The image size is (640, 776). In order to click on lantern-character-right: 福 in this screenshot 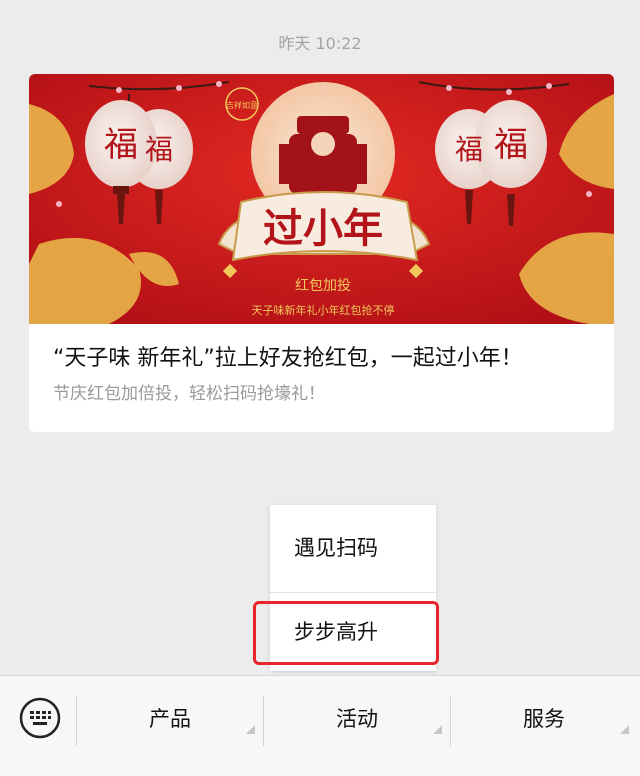, I will do `click(511, 145)`.